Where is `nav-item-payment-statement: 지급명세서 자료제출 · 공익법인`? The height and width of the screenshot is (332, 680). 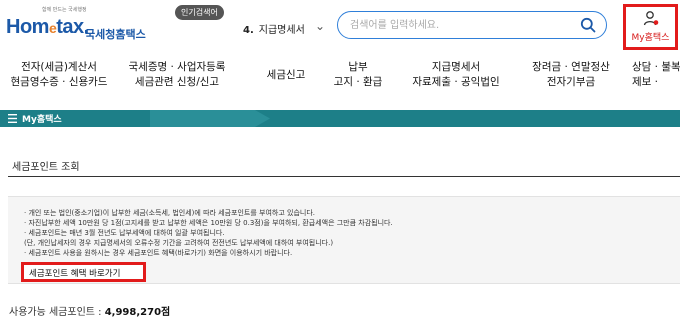
nav-item-payment-statement: 지급명세서 자료제출 · 공익법인 is located at coordinates (456, 75).